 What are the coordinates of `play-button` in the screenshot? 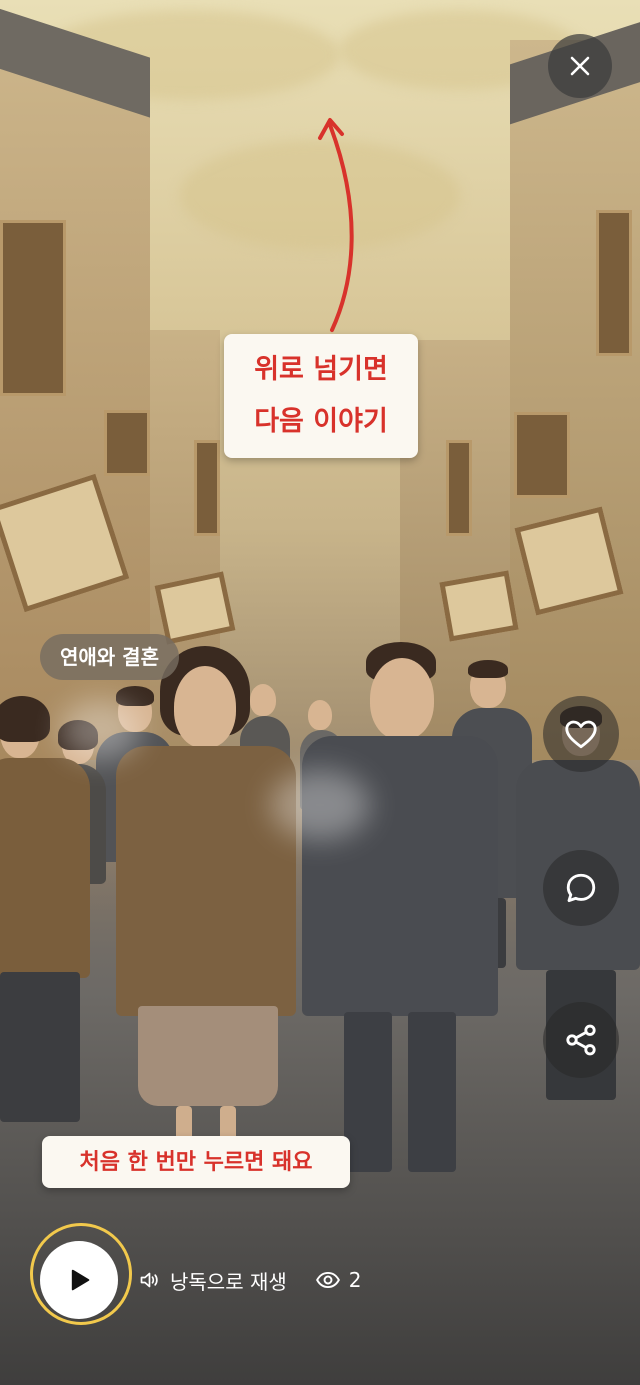 It's located at (79, 1280).